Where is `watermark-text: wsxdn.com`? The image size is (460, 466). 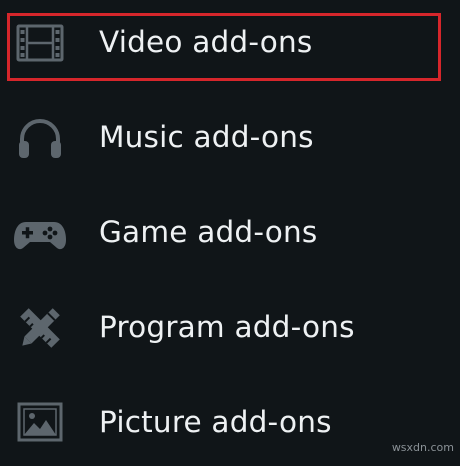 watermark-text: wsxdn.com is located at coordinates (422, 447).